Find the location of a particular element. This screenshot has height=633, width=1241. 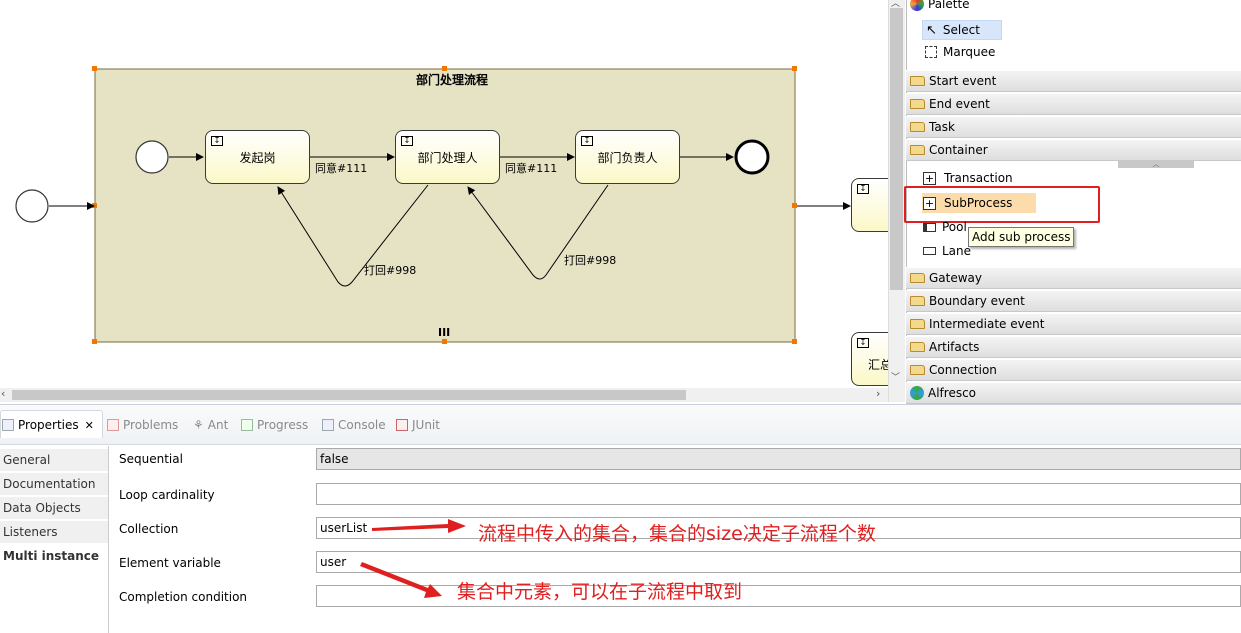

tool-label: Lane is located at coordinates (957, 251).